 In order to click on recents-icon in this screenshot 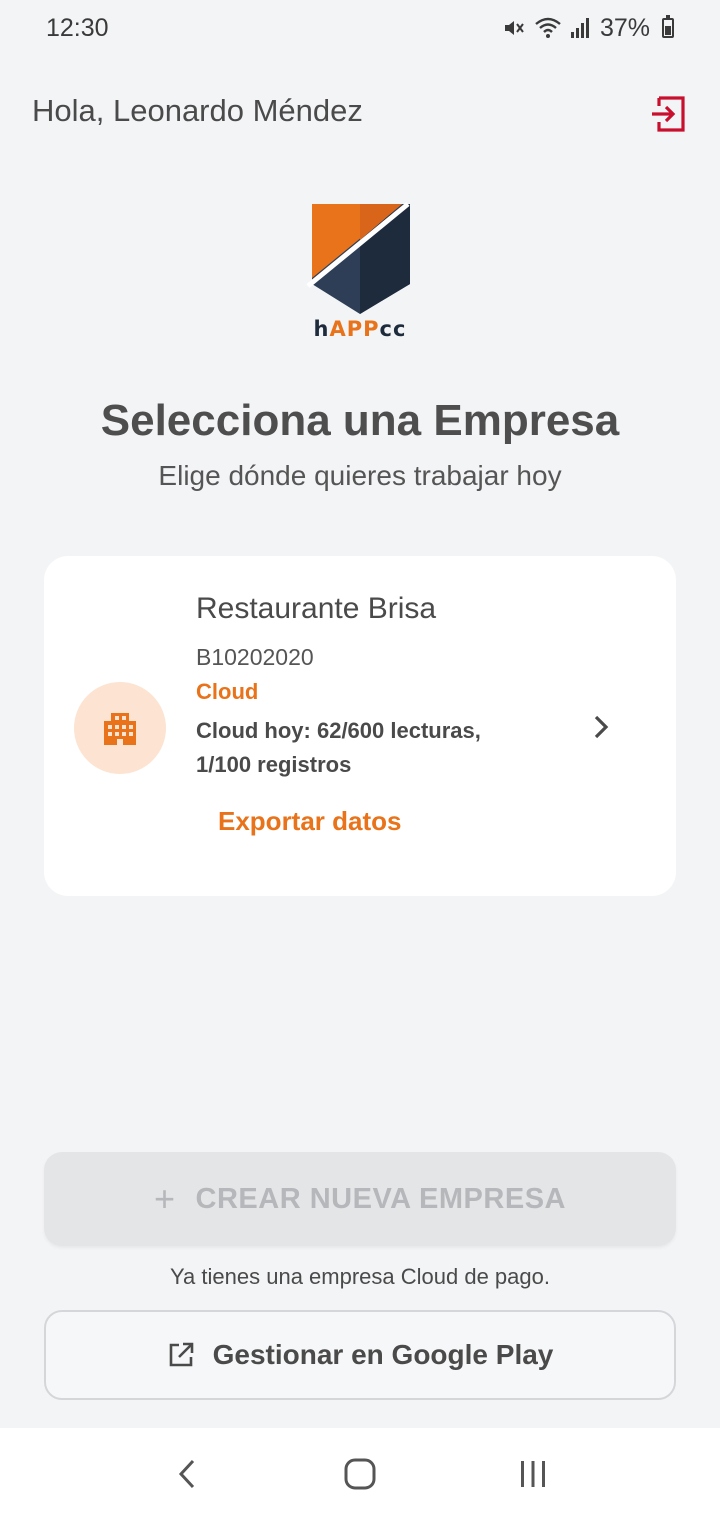, I will do `click(533, 1474)`.